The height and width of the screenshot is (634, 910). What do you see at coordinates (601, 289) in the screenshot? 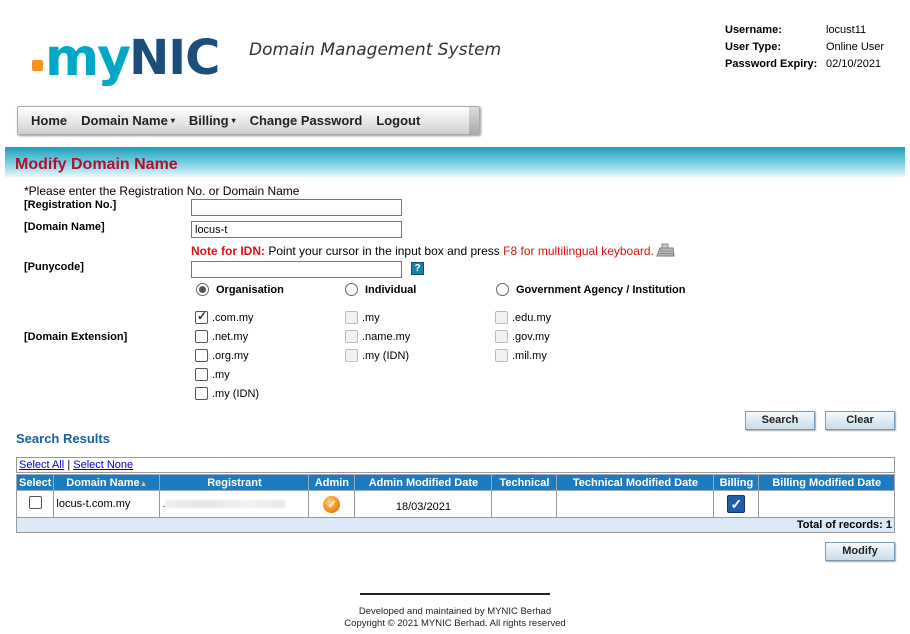
I see `government-label: Government Agency / Institution` at bounding box center [601, 289].